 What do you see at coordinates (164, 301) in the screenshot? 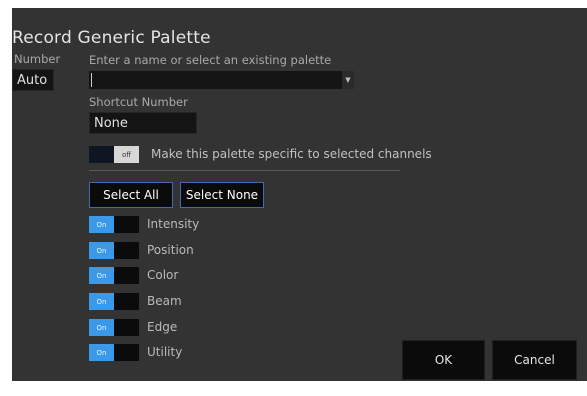
I see `beam-label: Beam` at bounding box center [164, 301].